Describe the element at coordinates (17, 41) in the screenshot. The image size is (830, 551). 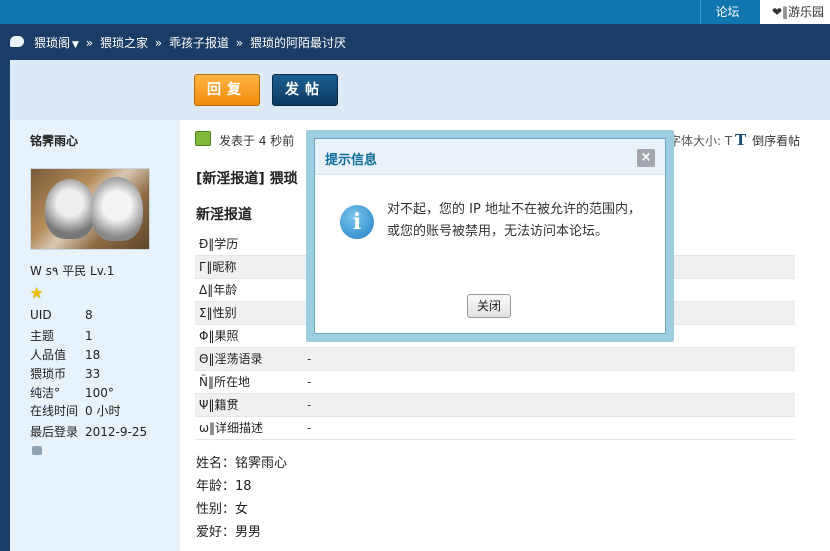
I see `chat-bubble-icon` at that location.